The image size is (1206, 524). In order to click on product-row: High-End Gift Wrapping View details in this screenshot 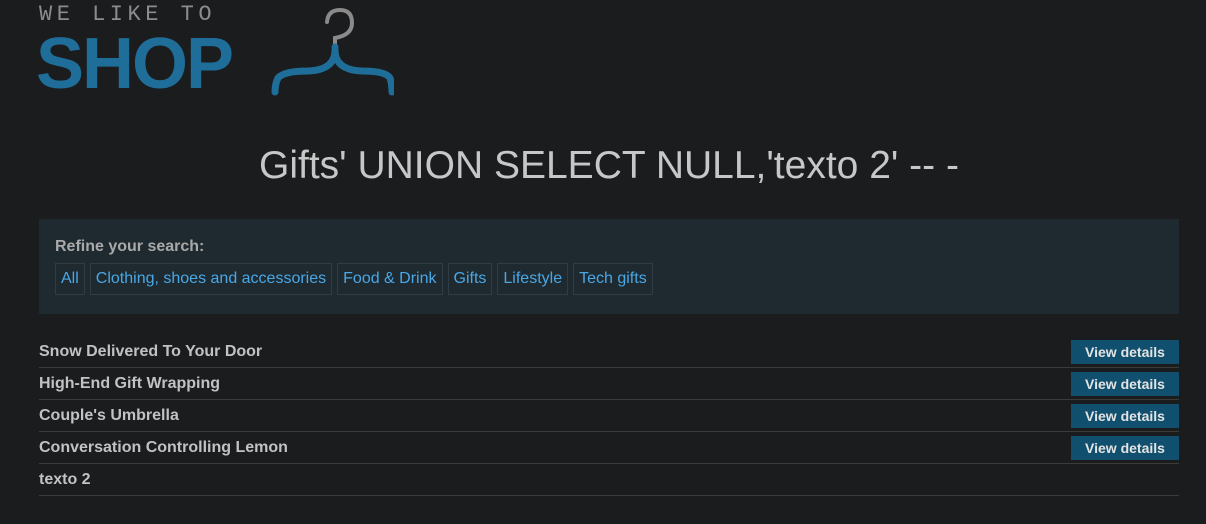, I will do `click(609, 384)`.